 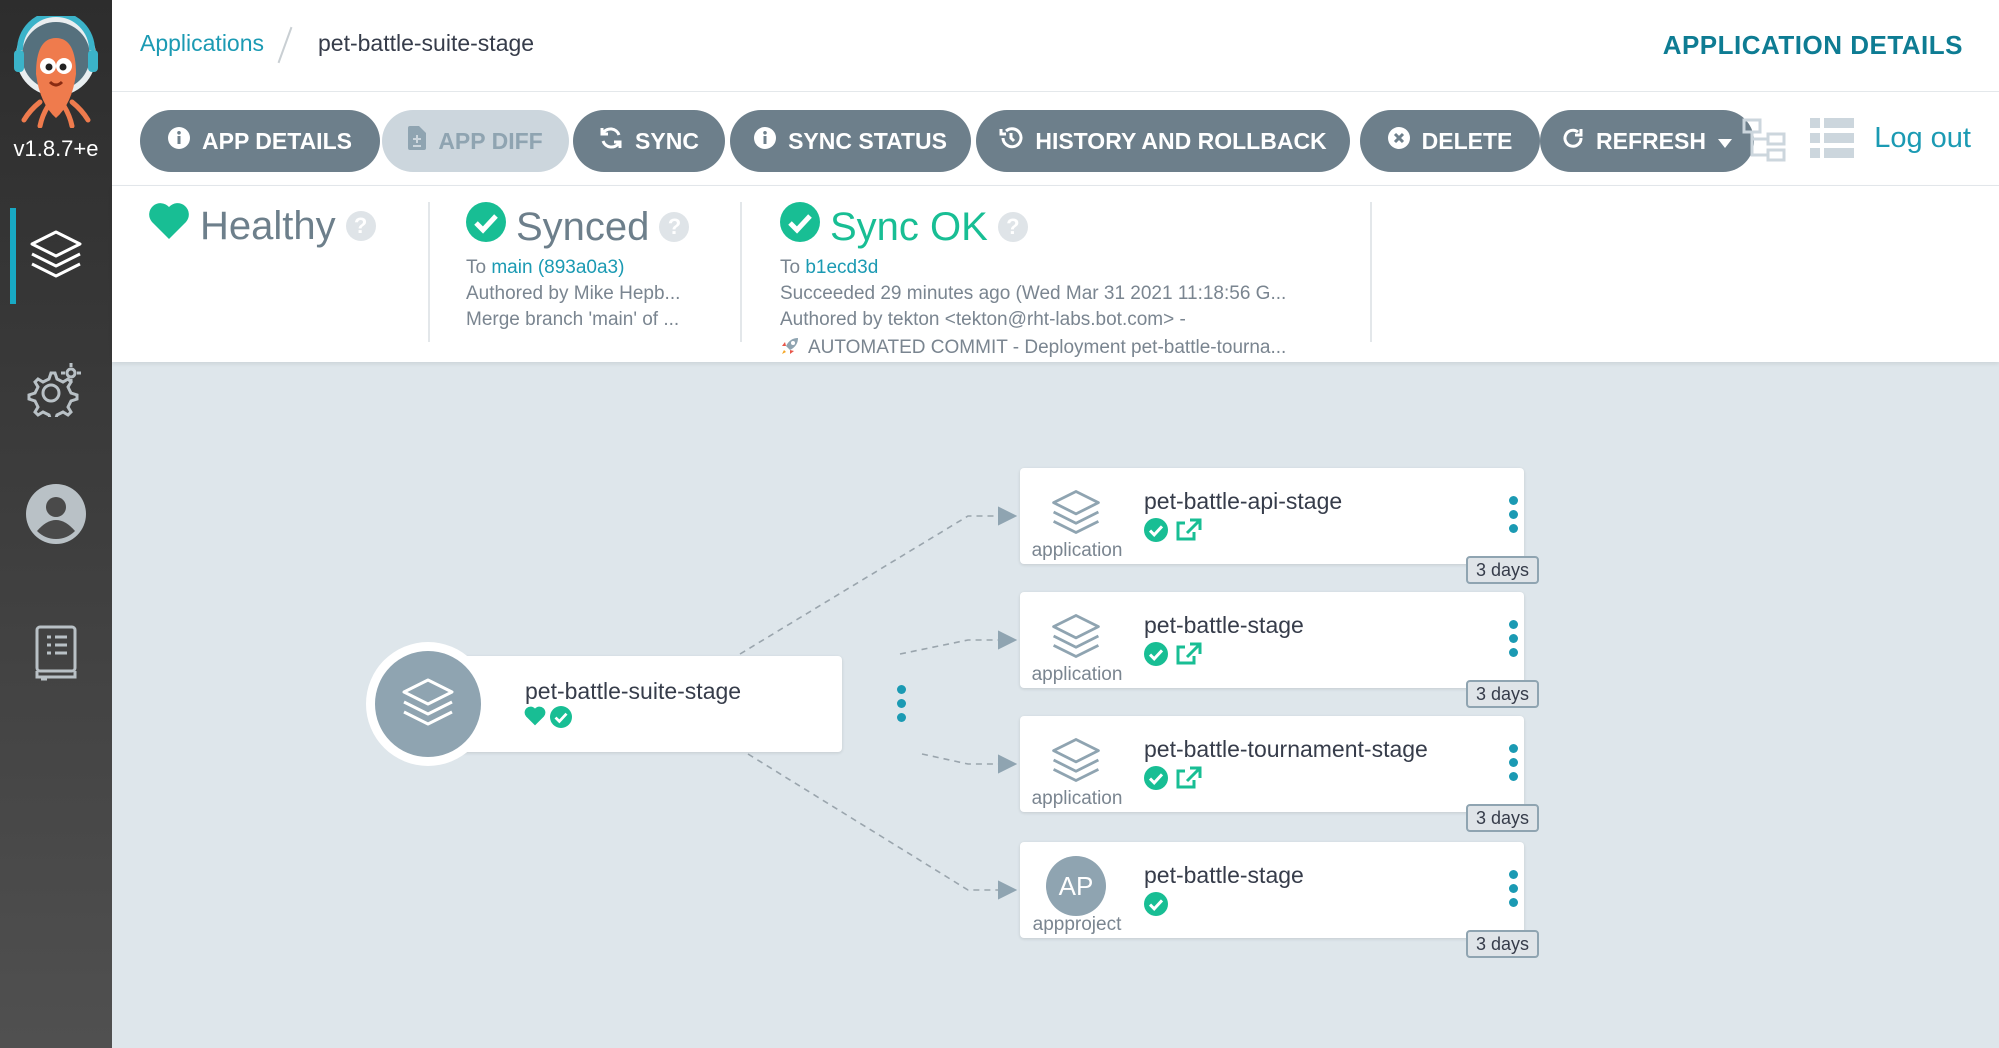 I want to click on health-label: Healthy, so click(x=268, y=225).